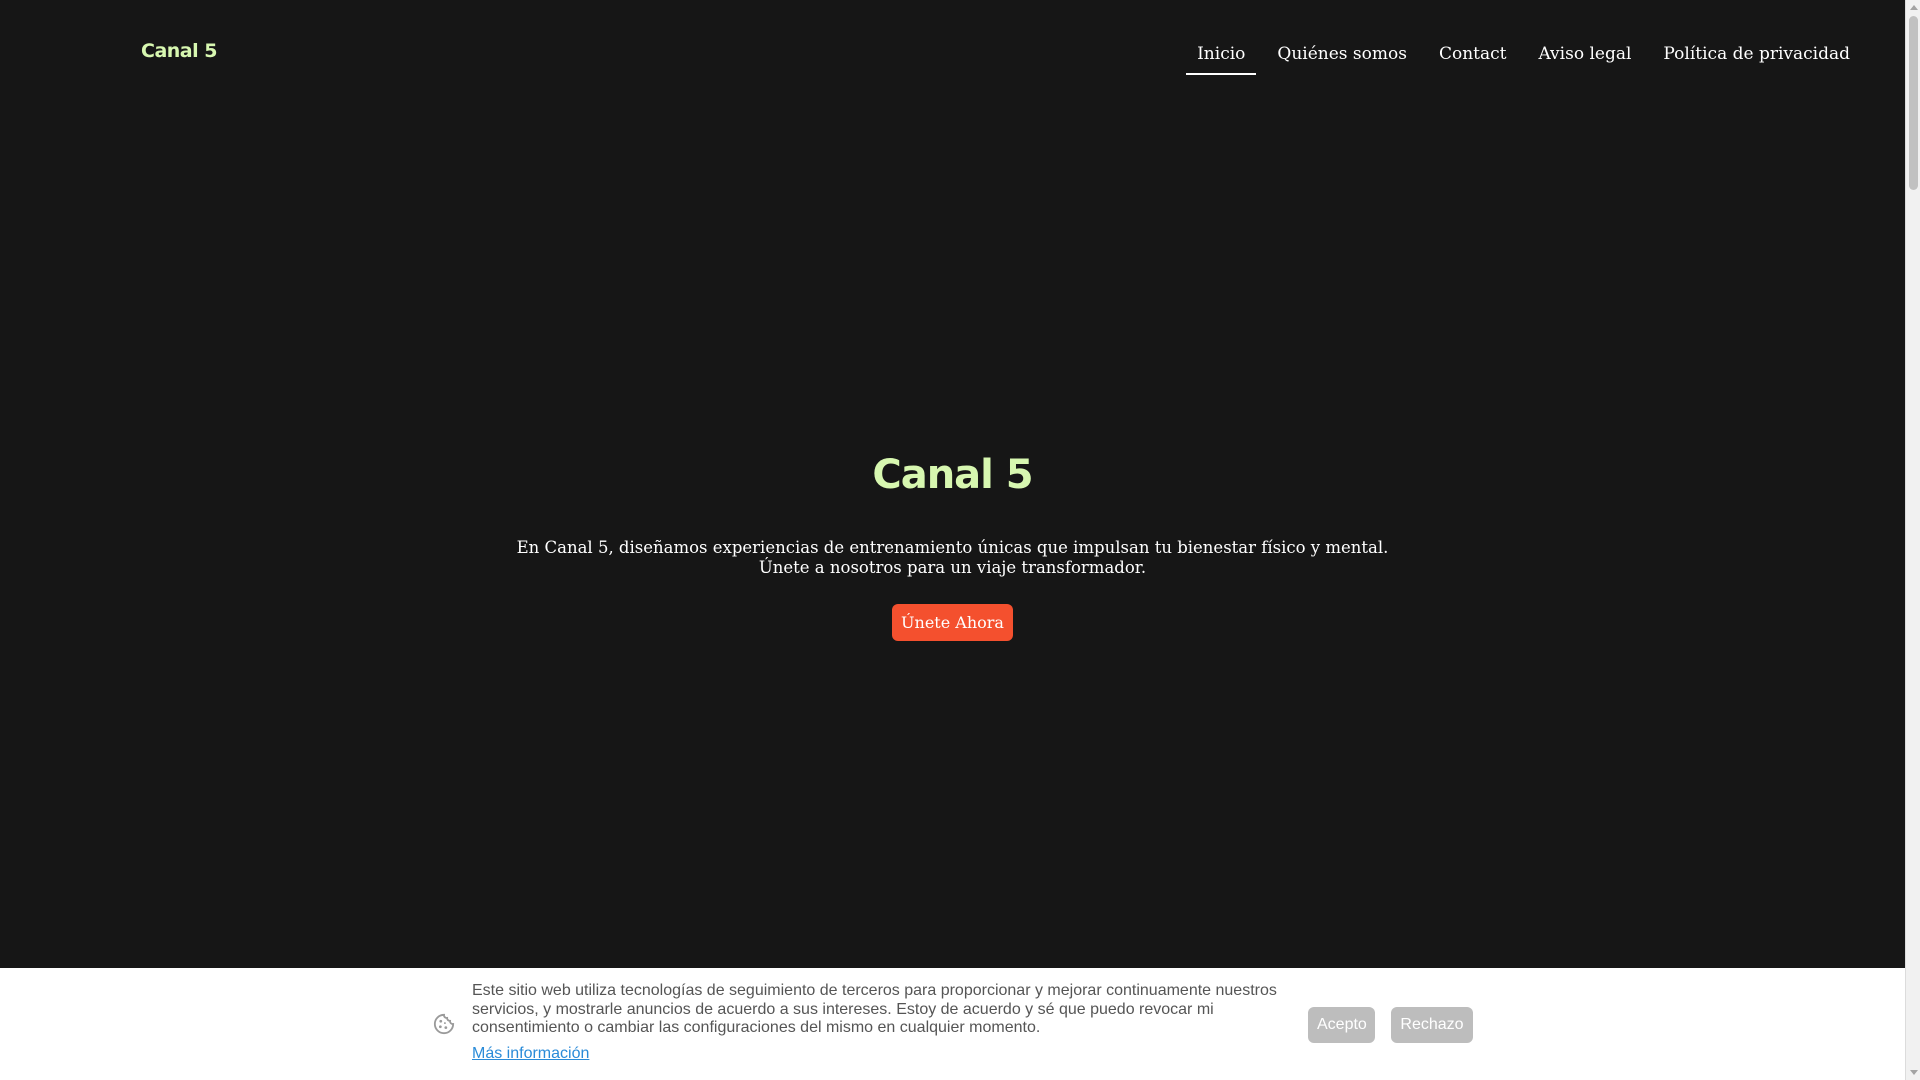 This screenshot has height=1080, width=1920. I want to click on more-info-link: Más información, so click(530, 1054).